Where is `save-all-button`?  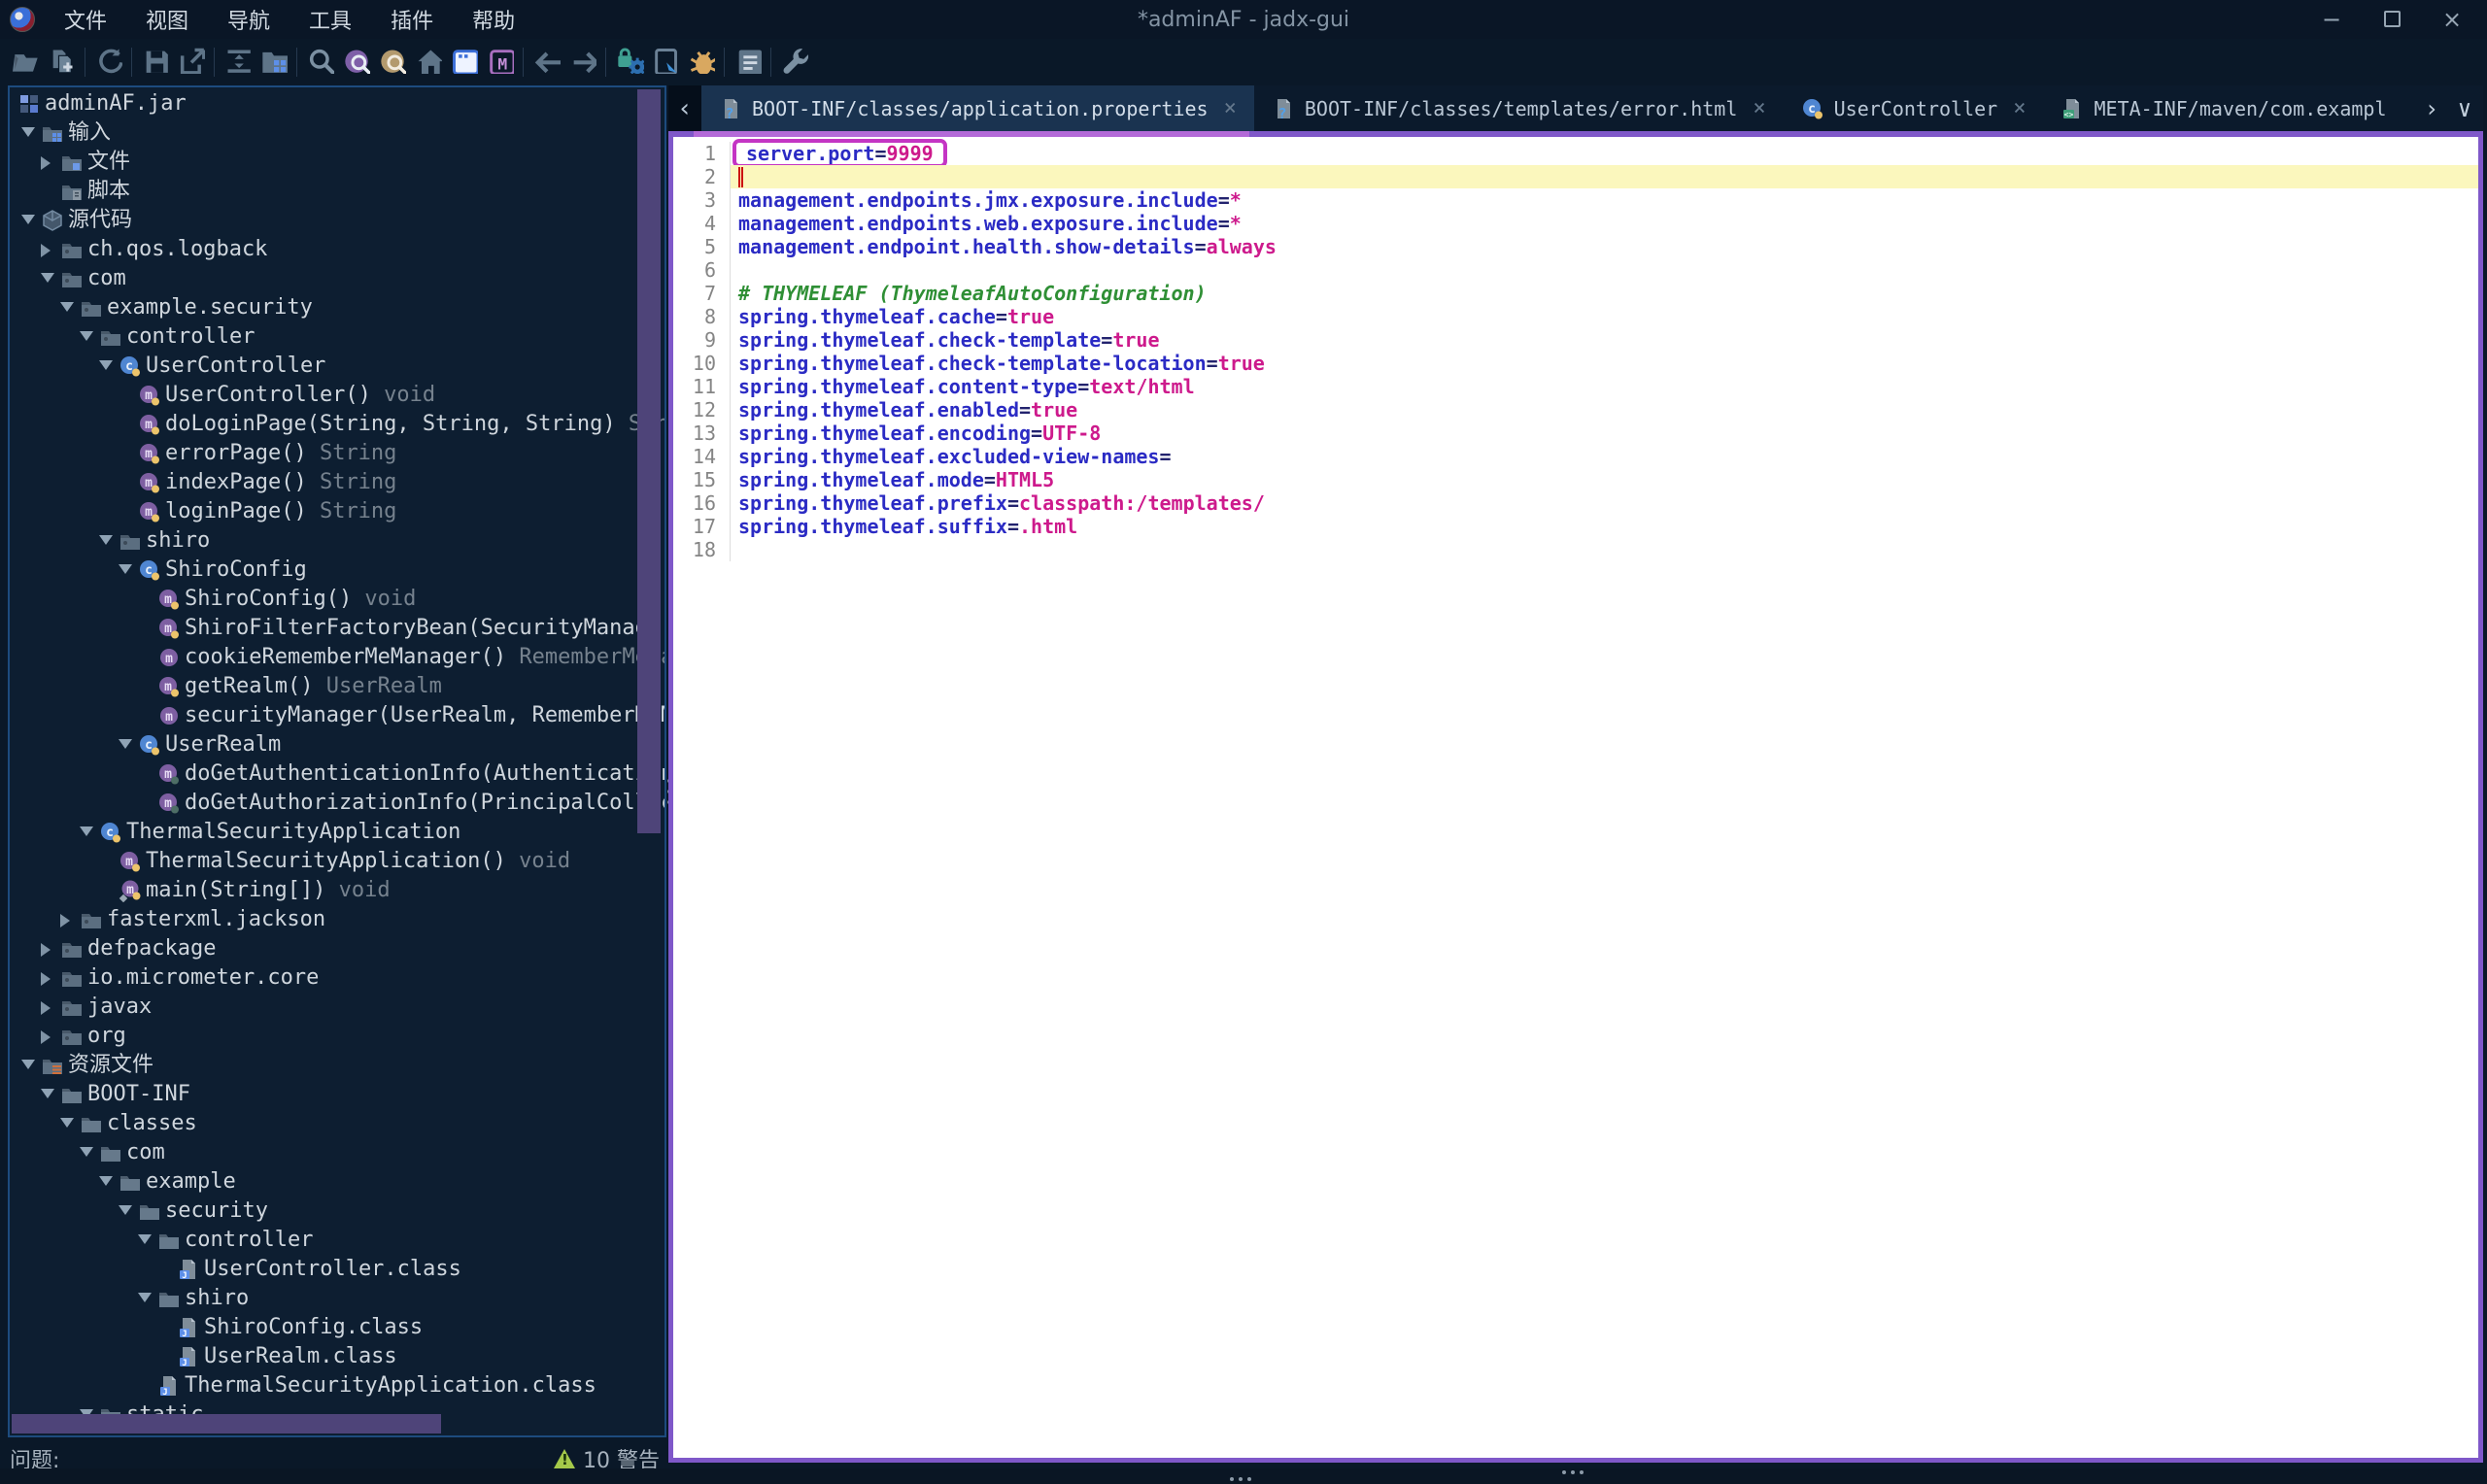
save-all-button is located at coordinates (155, 62).